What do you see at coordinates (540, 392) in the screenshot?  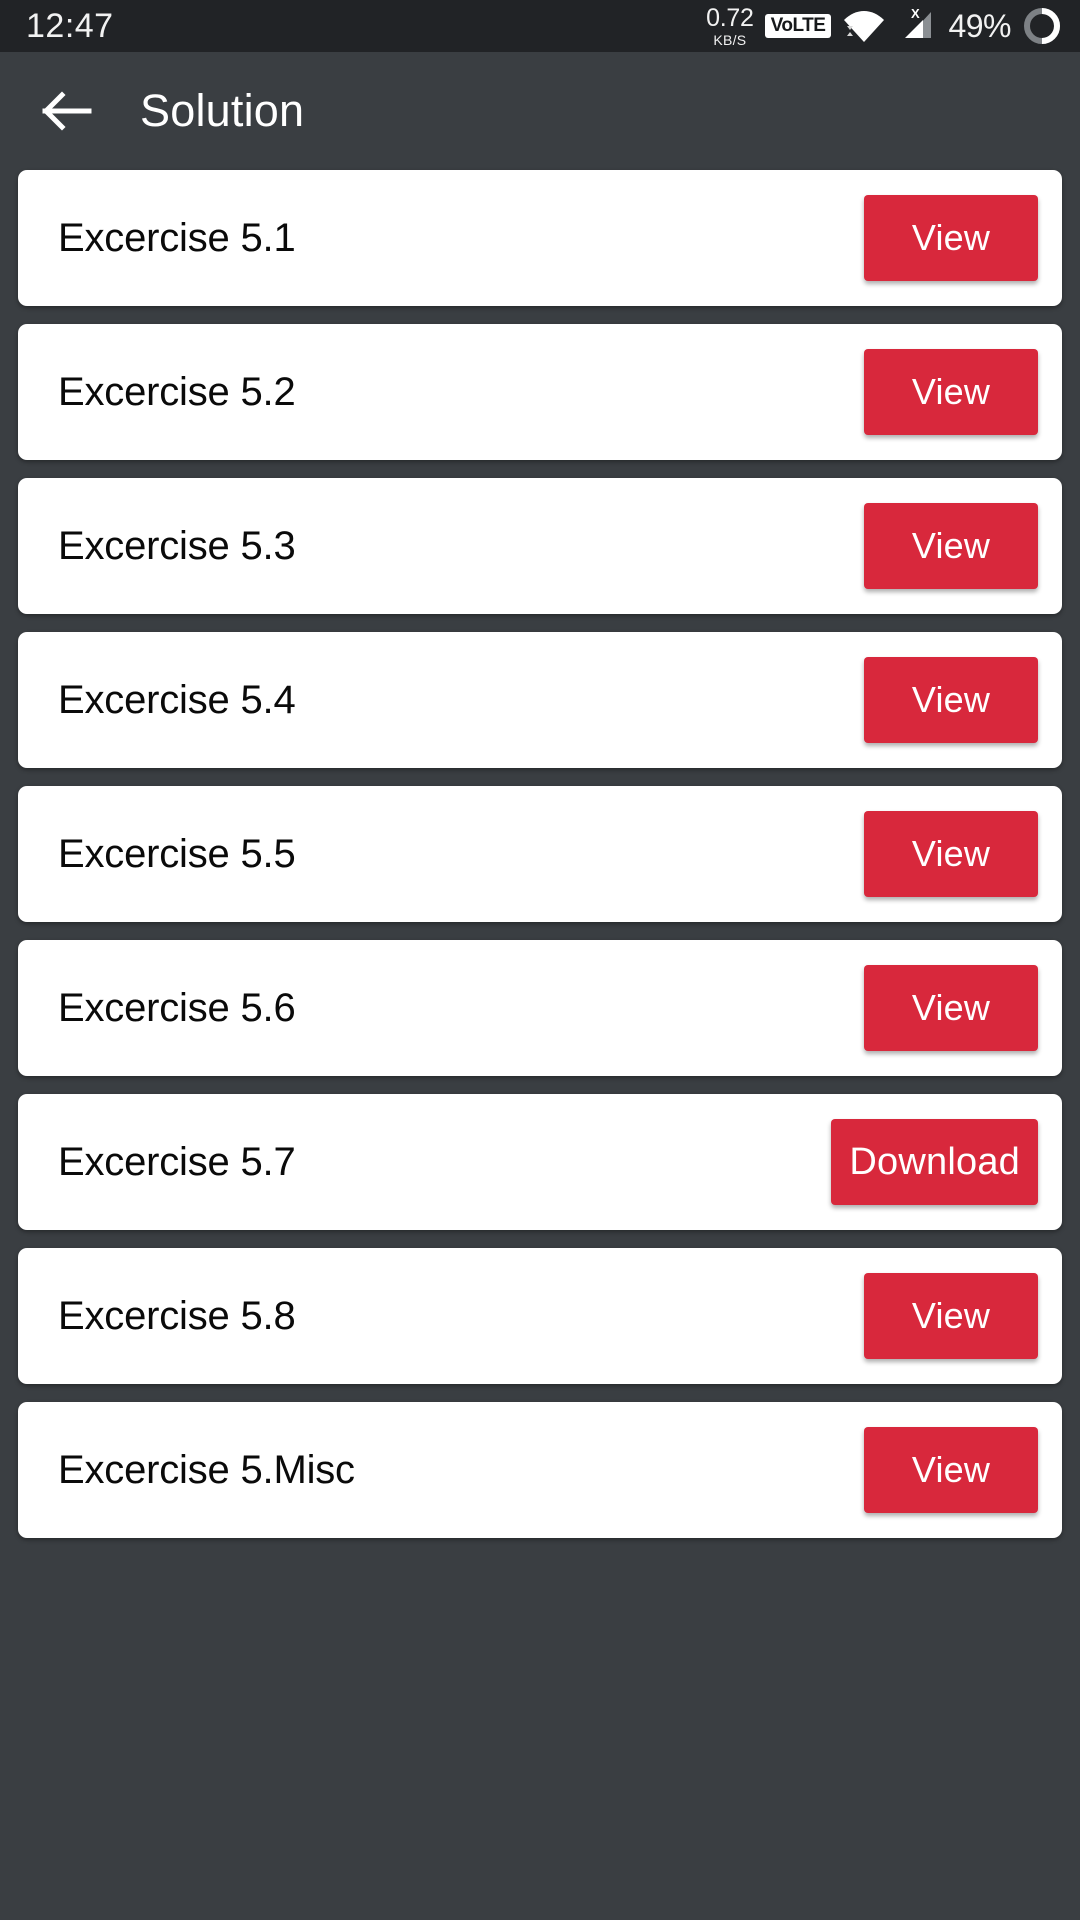 I see `list-item: Excercise 5.2 View` at bounding box center [540, 392].